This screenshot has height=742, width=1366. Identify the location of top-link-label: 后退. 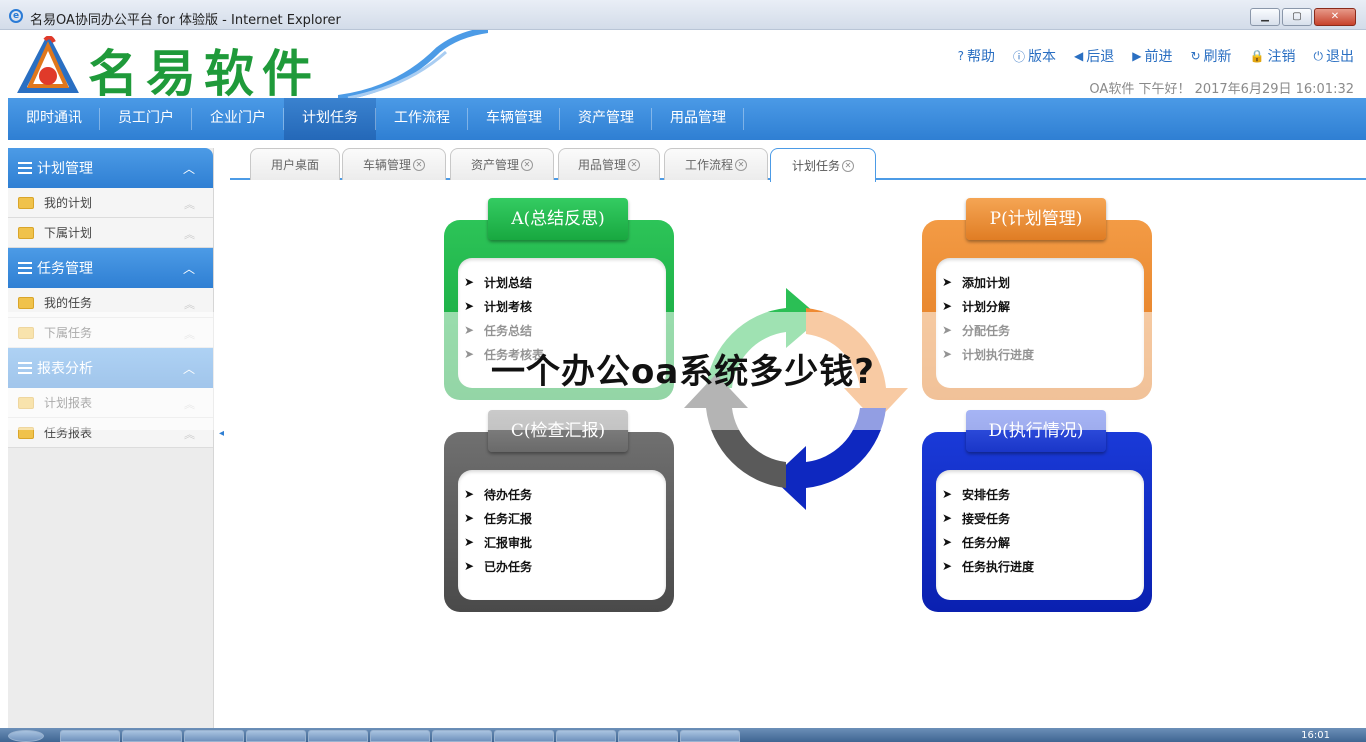
(1100, 57).